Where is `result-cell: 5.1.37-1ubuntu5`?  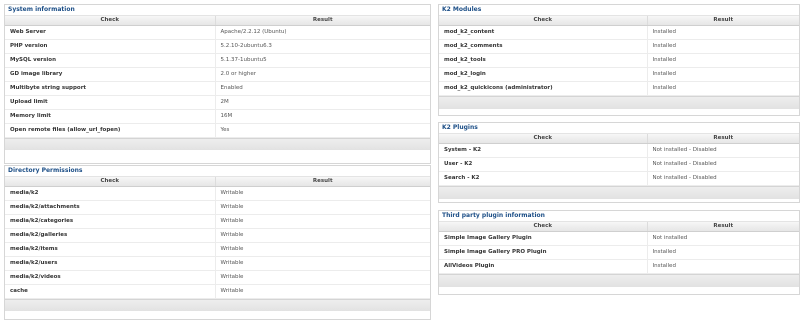
result-cell: 5.1.37-1ubuntu5 is located at coordinates (322, 60).